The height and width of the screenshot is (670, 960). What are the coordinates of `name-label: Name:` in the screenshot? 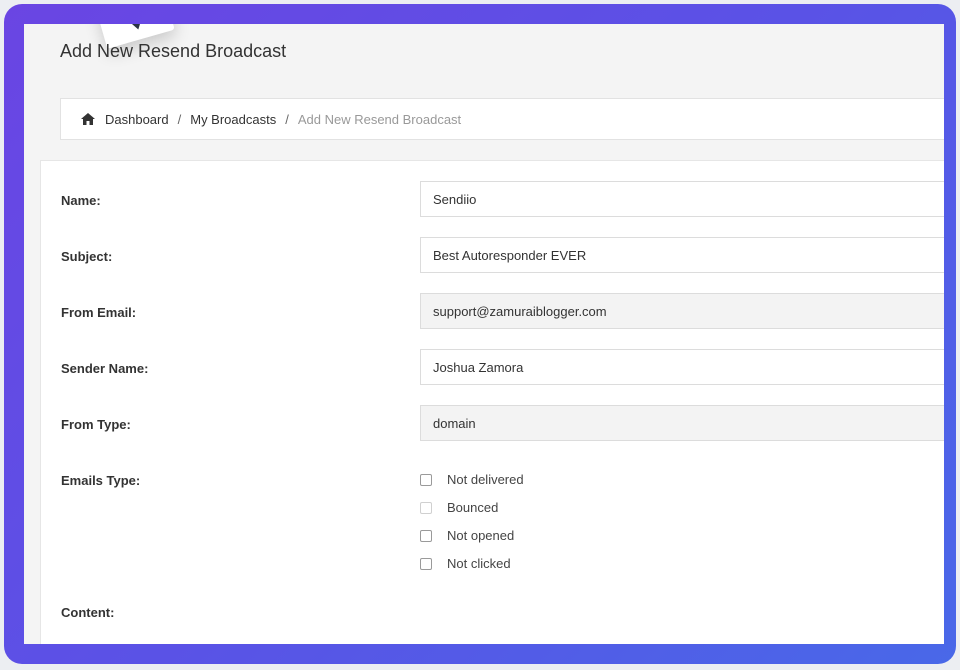 It's located at (81, 200).